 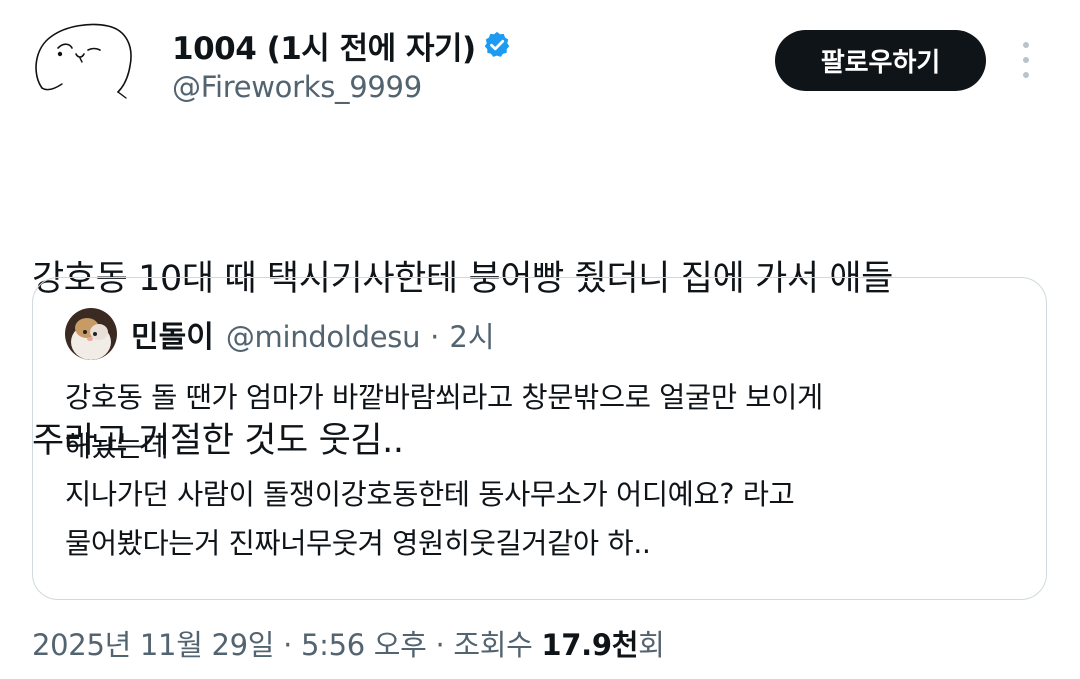 What do you see at coordinates (496, 44) in the screenshot?
I see `verified-badge-icon` at bounding box center [496, 44].